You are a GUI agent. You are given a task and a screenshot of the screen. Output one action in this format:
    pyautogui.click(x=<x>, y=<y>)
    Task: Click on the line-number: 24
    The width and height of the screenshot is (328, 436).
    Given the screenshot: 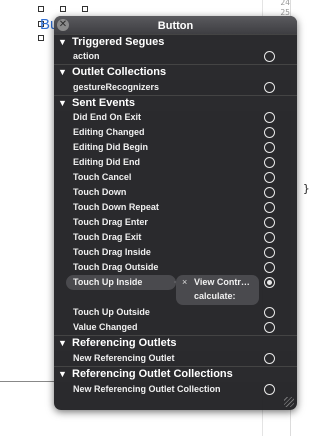 What is the action you would take?
    pyautogui.click(x=285, y=3)
    